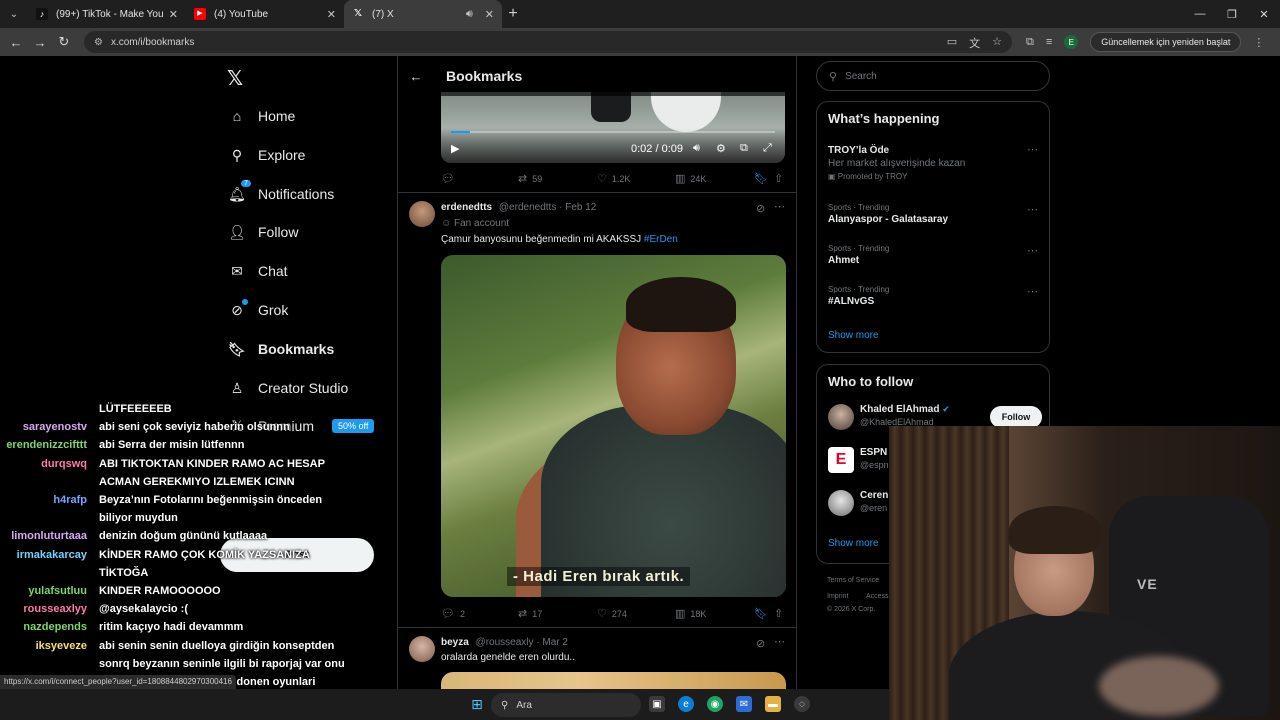 The height and width of the screenshot is (720, 1280). What do you see at coordinates (837, 596) in the screenshot?
I see `footer-link: Imprint` at bounding box center [837, 596].